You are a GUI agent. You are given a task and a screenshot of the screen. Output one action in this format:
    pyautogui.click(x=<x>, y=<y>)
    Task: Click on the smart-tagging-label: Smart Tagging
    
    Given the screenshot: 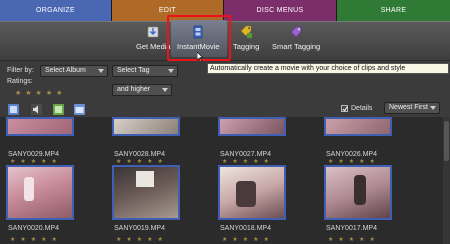 What is the action you would take?
    pyautogui.click(x=296, y=46)
    